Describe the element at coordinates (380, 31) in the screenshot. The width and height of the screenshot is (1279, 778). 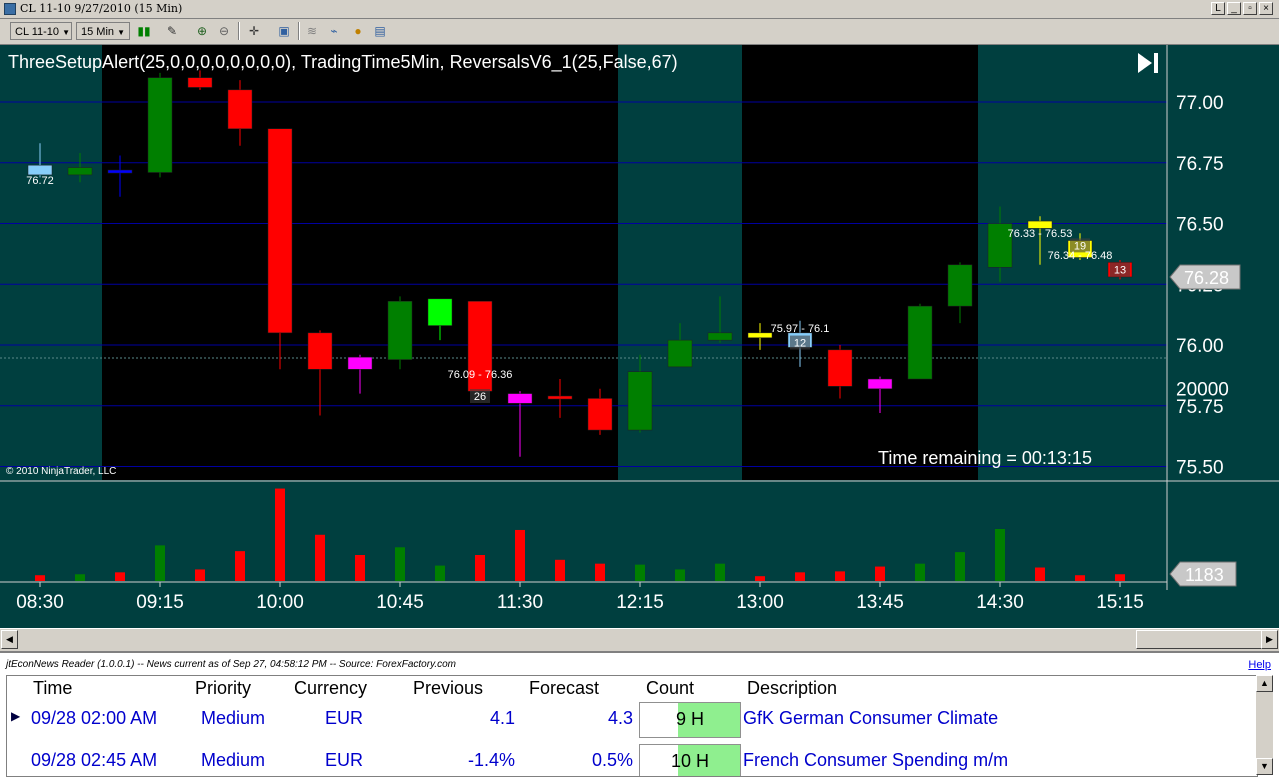
I see `template-icon: ▤` at that location.